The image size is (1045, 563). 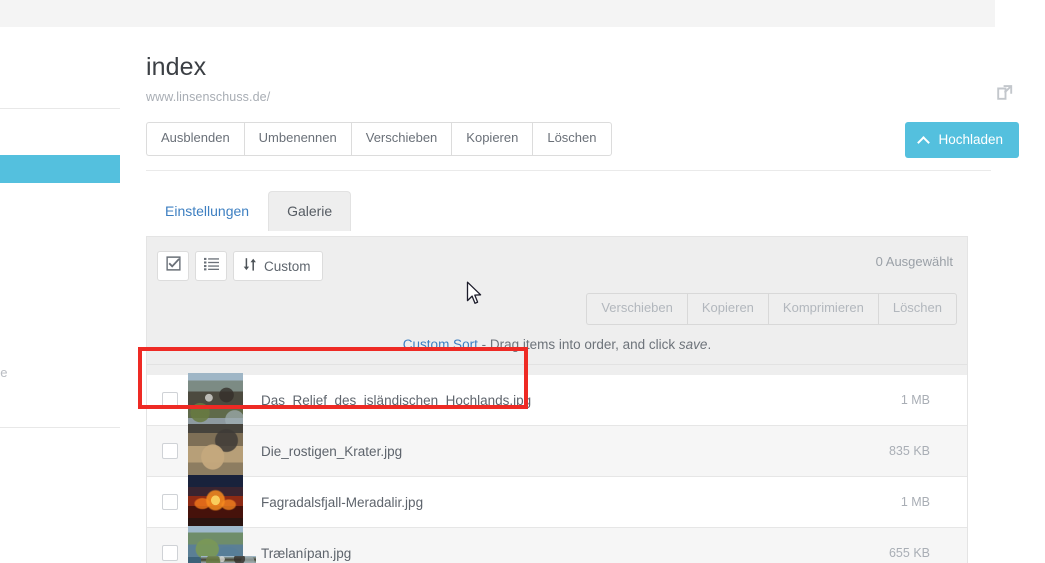 What do you see at coordinates (924, 140) in the screenshot?
I see `chevron-up-icon` at bounding box center [924, 140].